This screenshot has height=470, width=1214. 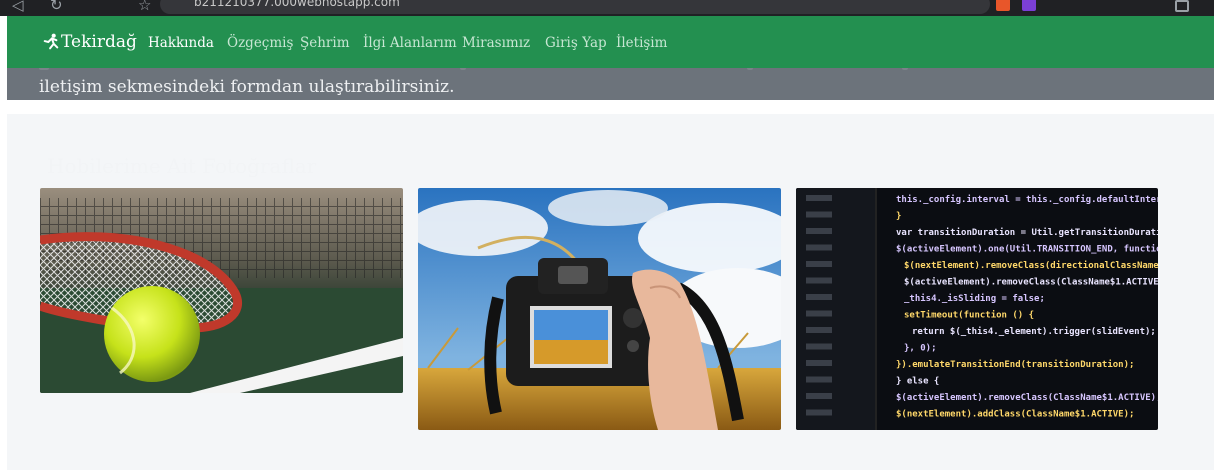 What do you see at coordinates (325, 43) in the screenshot?
I see `nav-sehrim: Şehrim` at bounding box center [325, 43].